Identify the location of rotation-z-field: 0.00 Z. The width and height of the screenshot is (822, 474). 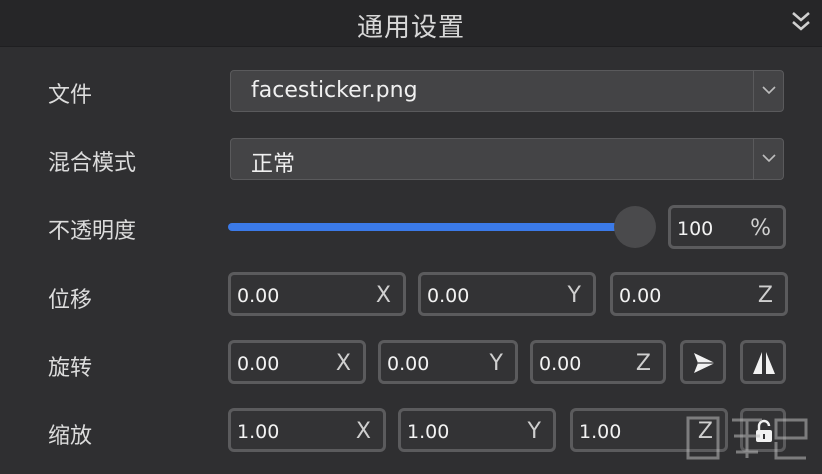
(598, 362).